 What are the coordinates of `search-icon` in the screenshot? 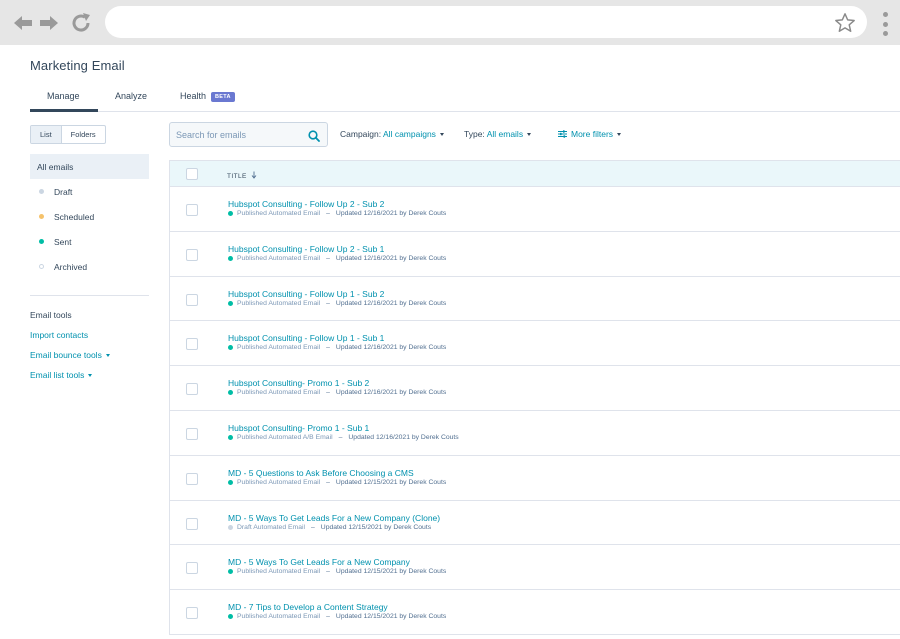 It's located at (314, 138).